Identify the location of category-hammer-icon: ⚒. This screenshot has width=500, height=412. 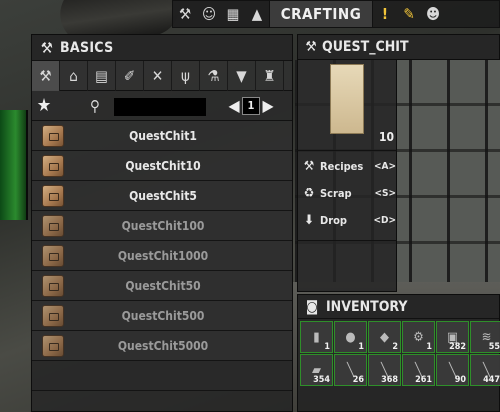
(46, 76).